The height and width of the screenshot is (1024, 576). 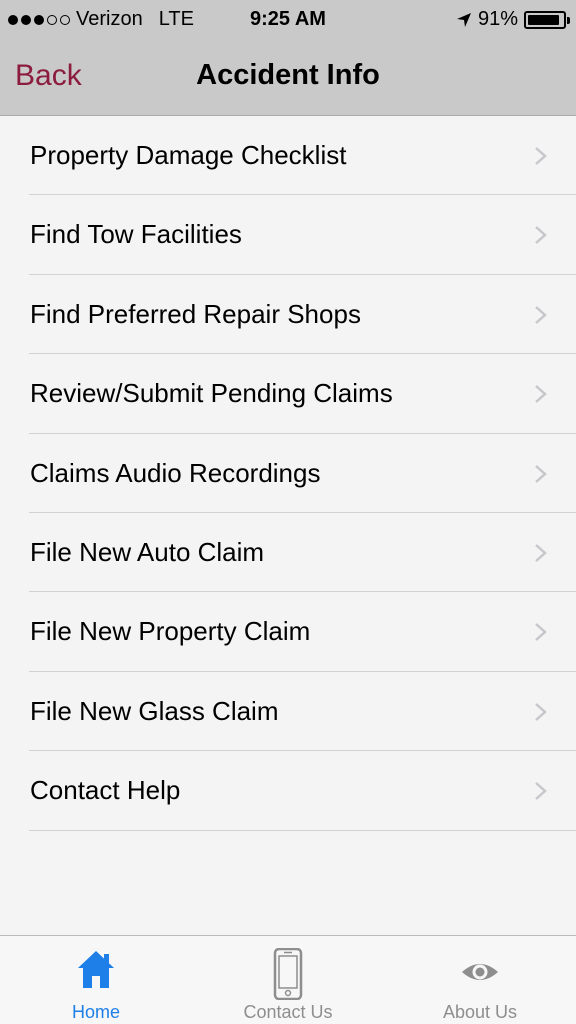 What do you see at coordinates (48, 76) in the screenshot?
I see `back-button: Back` at bounding box center [48, 76].